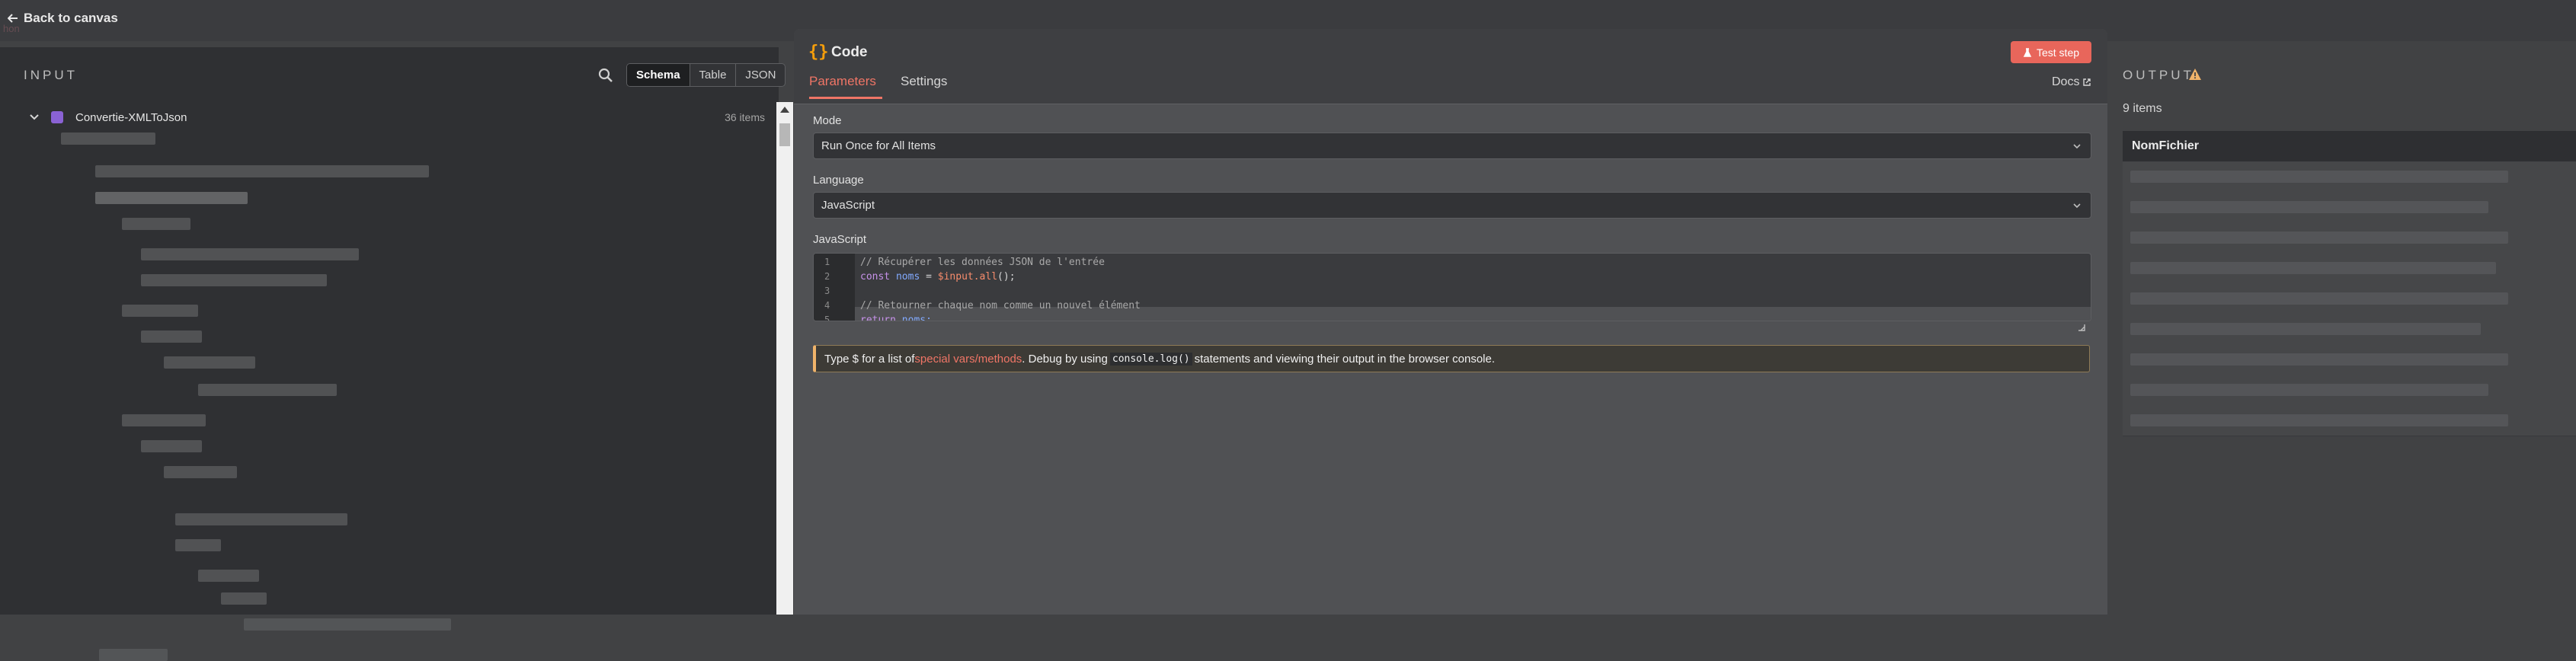  Describe the element at coordinates (2058, 52) in the screenshot. I see `test-step-label: Test step` at that location.